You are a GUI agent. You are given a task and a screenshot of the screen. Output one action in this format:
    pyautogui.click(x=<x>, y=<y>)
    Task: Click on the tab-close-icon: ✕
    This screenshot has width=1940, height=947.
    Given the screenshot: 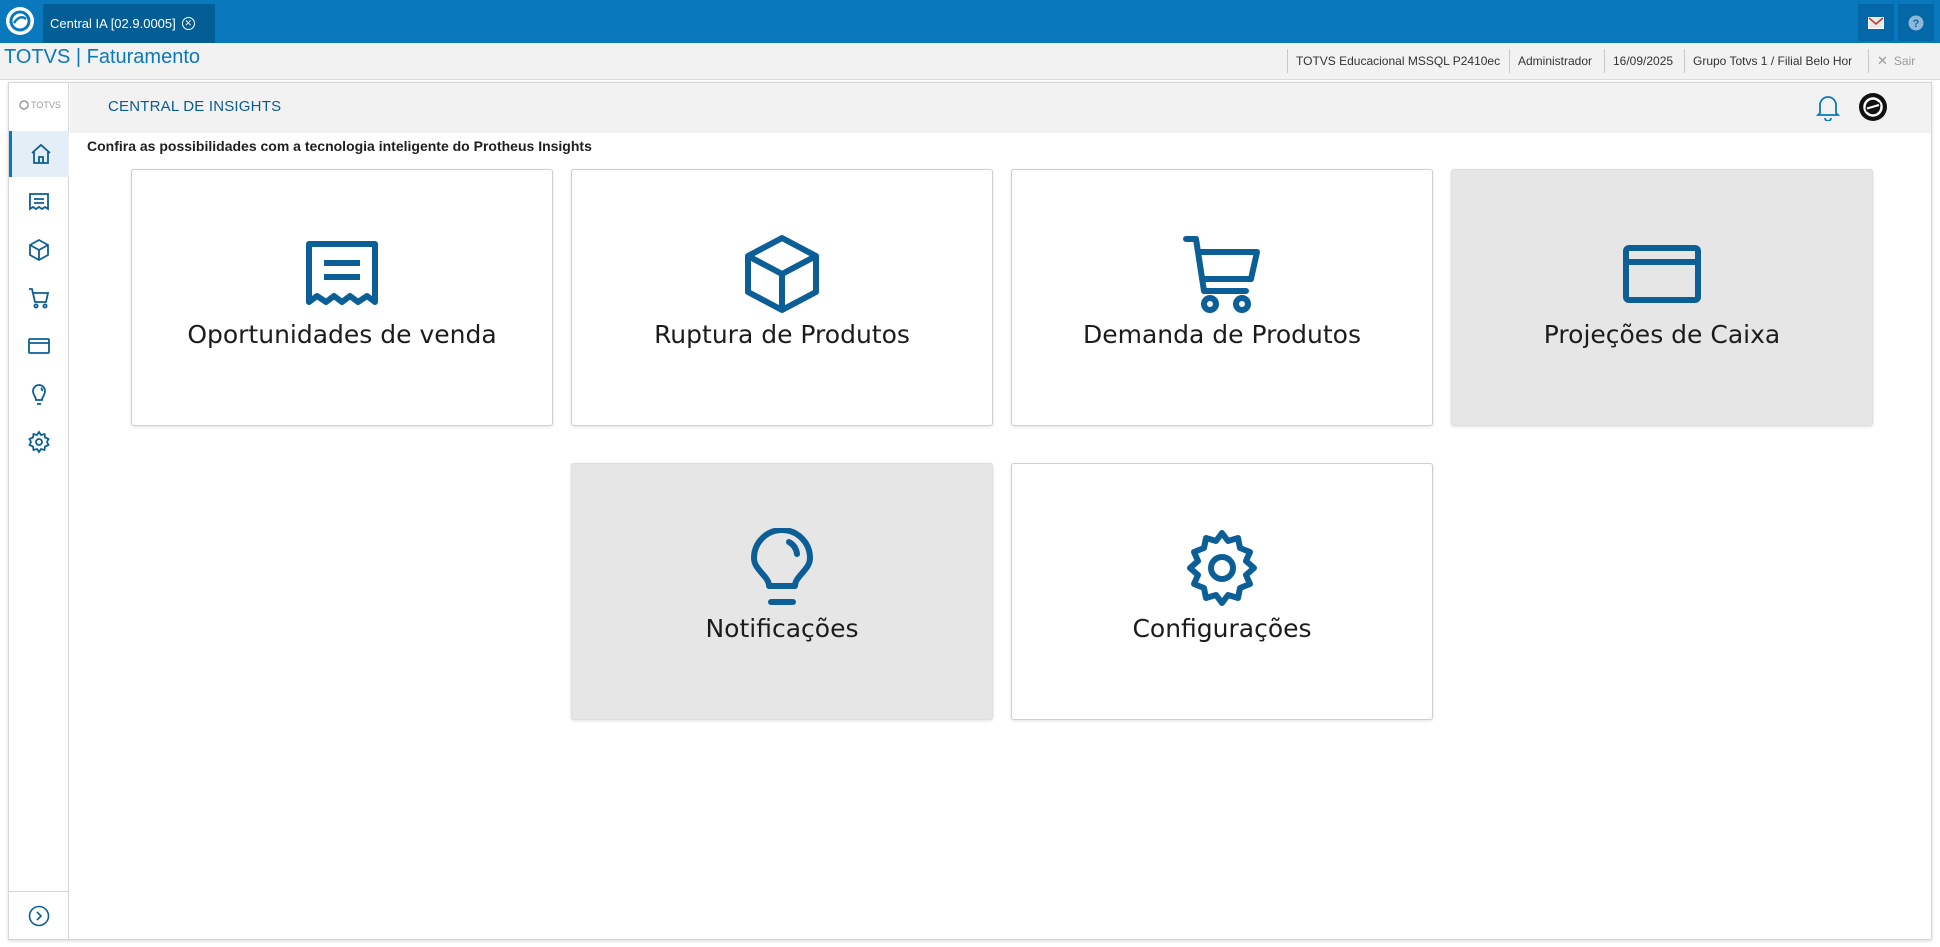 What is the action you would take?
    pyautogui.click(x=188, y=23)
    